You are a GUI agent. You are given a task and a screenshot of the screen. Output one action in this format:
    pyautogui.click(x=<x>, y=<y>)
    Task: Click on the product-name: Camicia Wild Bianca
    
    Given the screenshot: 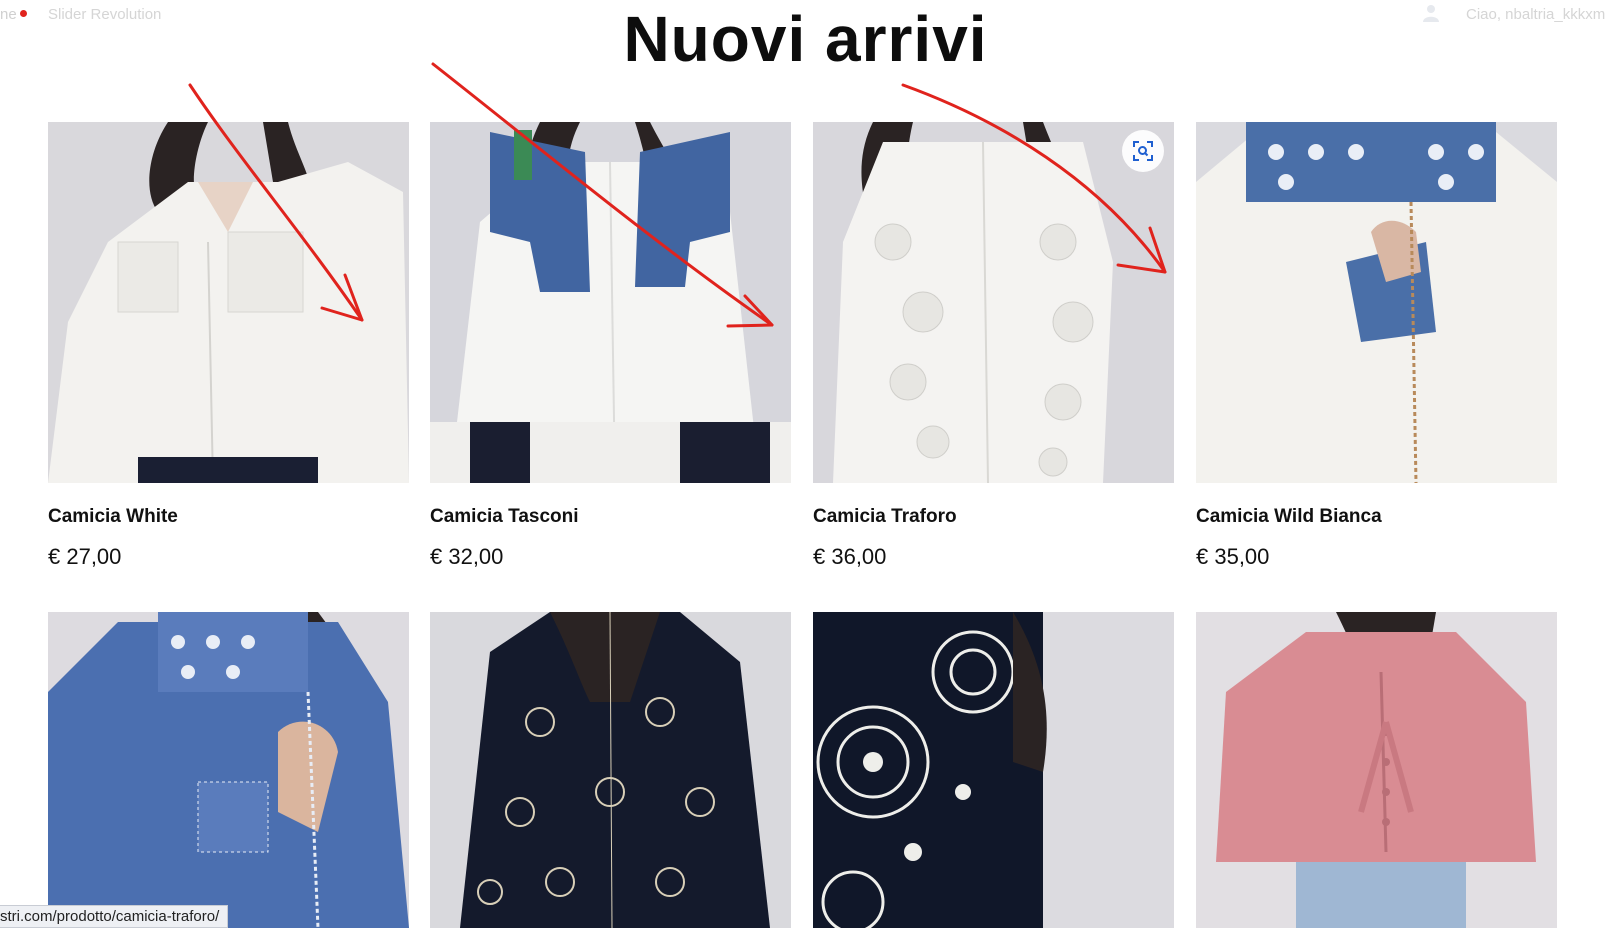 What is the action you would take?
    pyautogui.click(x=1289, y=517)
    